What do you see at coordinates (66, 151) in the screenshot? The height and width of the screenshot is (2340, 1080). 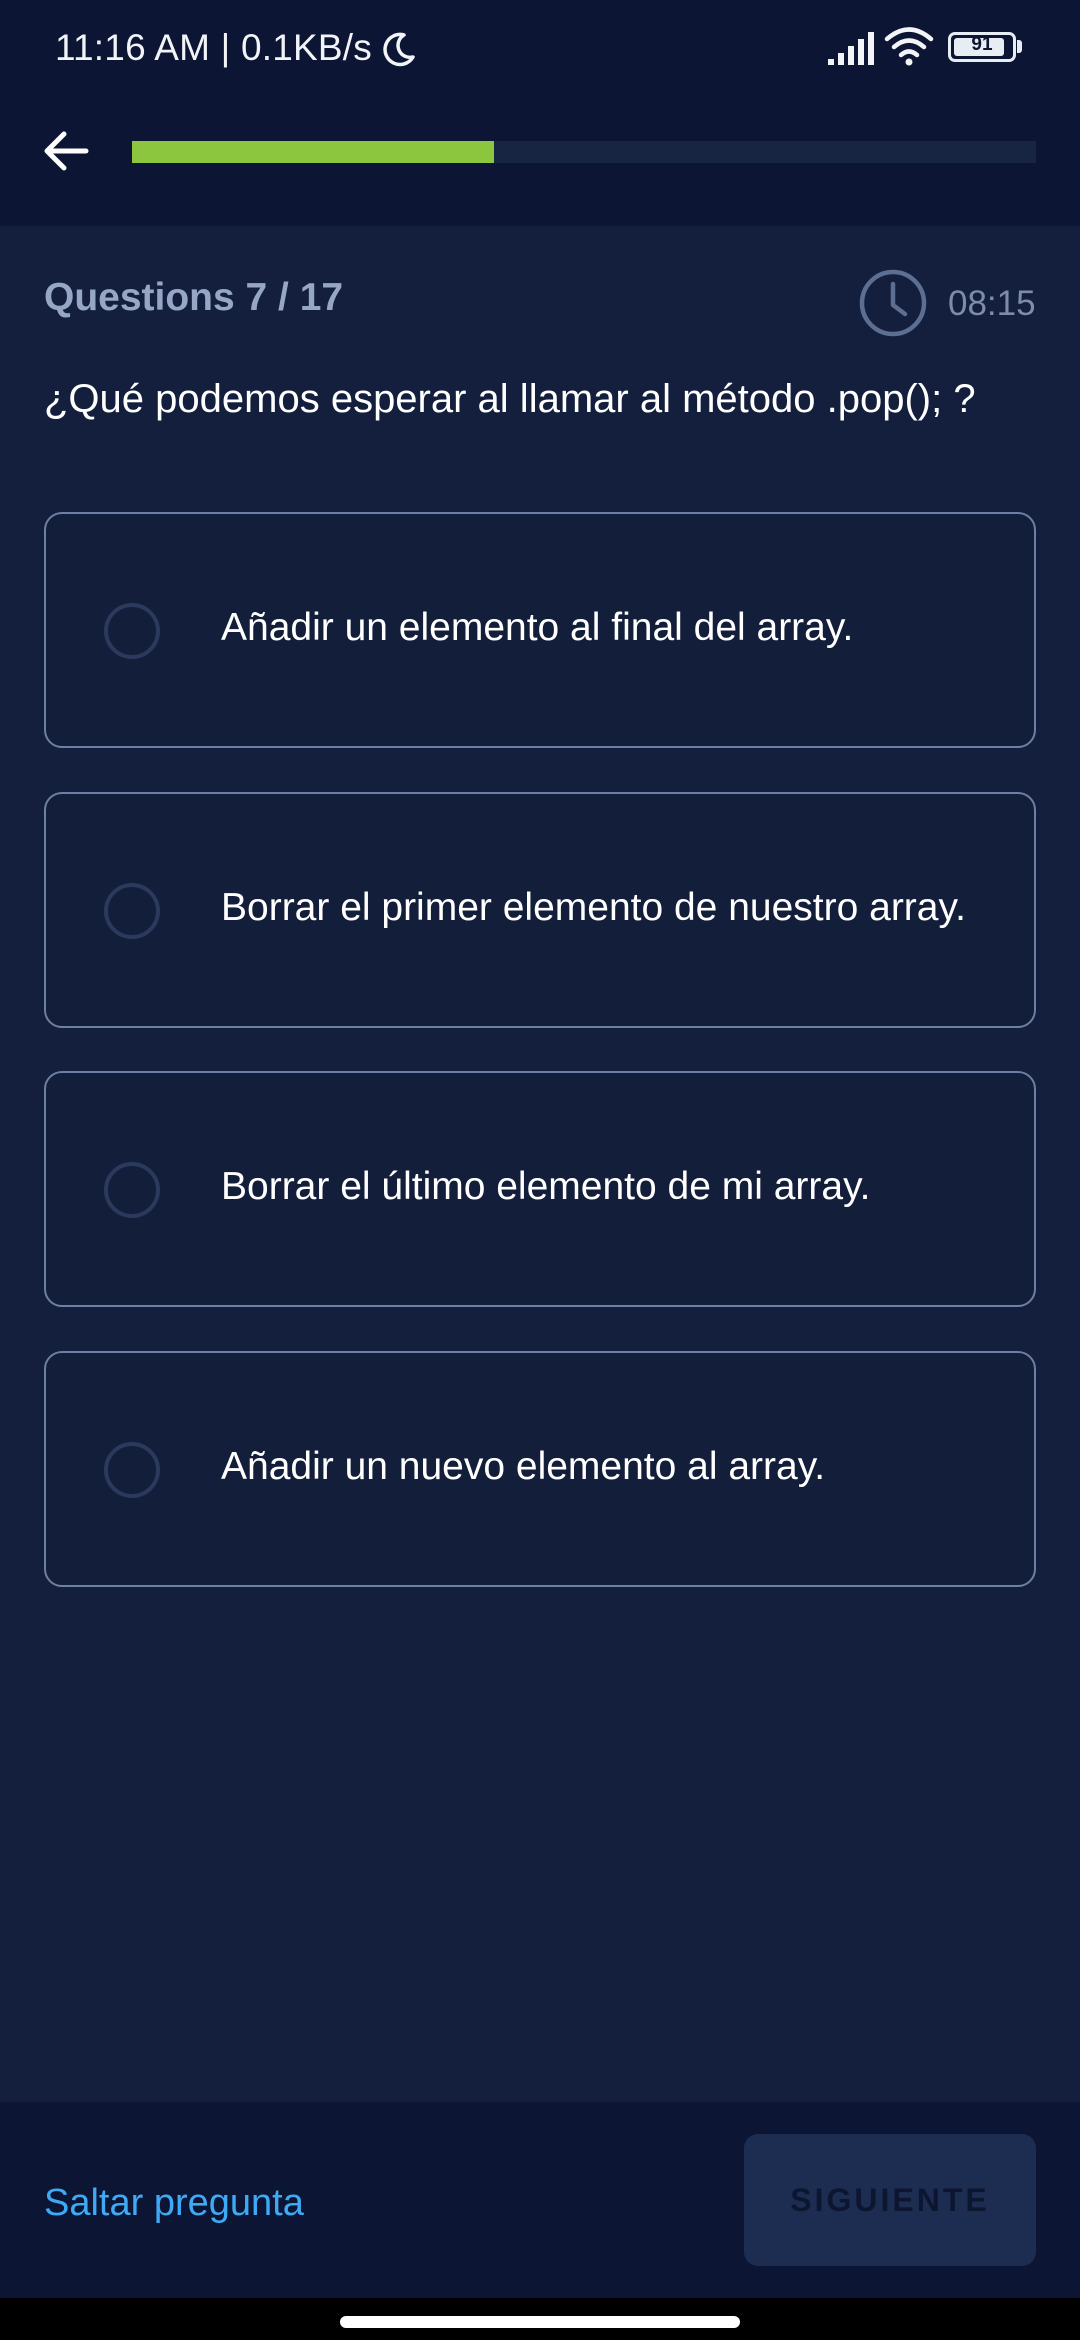 I see `arrow-left-icon` at bounding box center [66, 151].